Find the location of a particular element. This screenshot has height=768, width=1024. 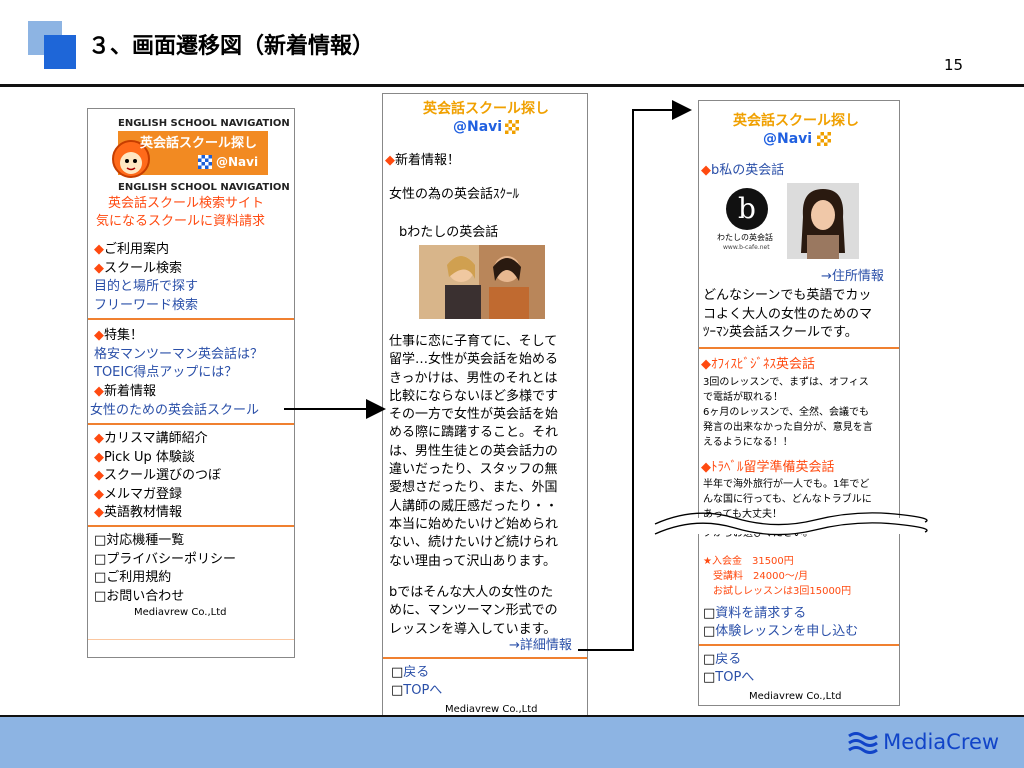

footer-logo: MediaCrew is located at coordinates (923, 744).